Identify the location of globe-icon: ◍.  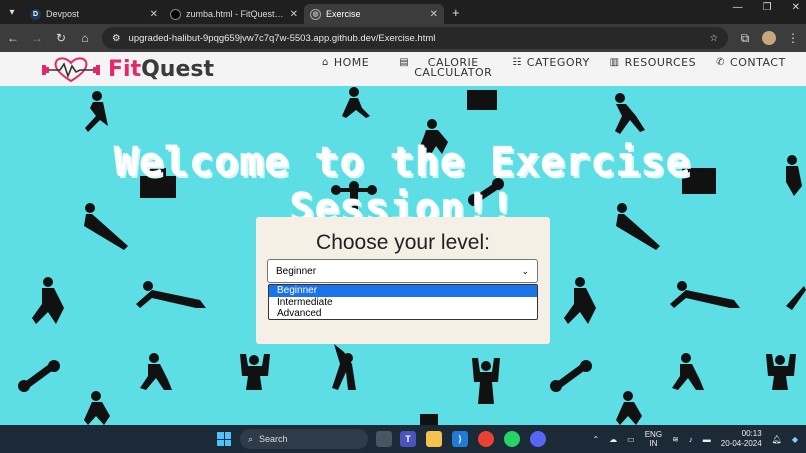
(315, 14).